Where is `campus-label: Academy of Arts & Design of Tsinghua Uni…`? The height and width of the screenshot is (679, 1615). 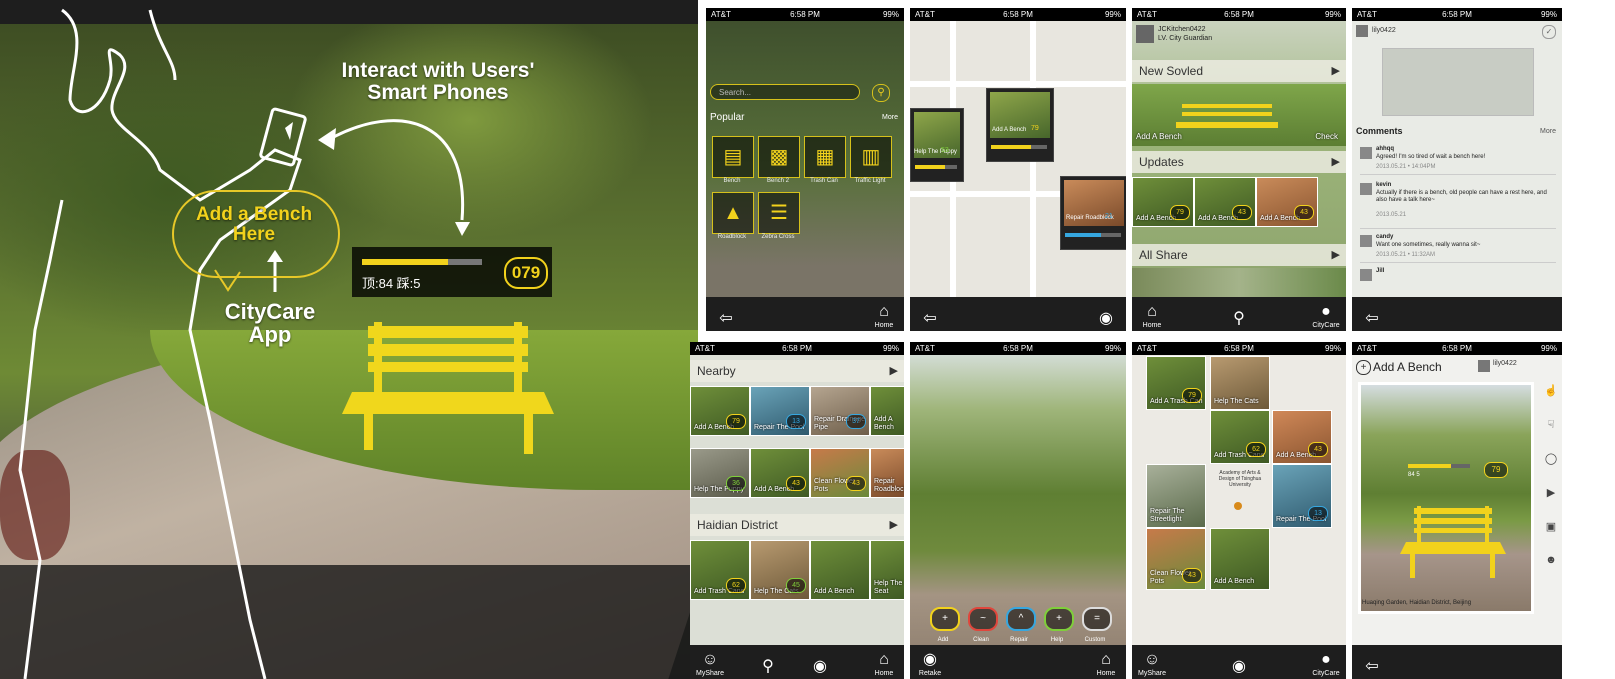 campus-label: Academy of Arts & Design of Tsinghua Uni… is located at coordinates (1240, 479).